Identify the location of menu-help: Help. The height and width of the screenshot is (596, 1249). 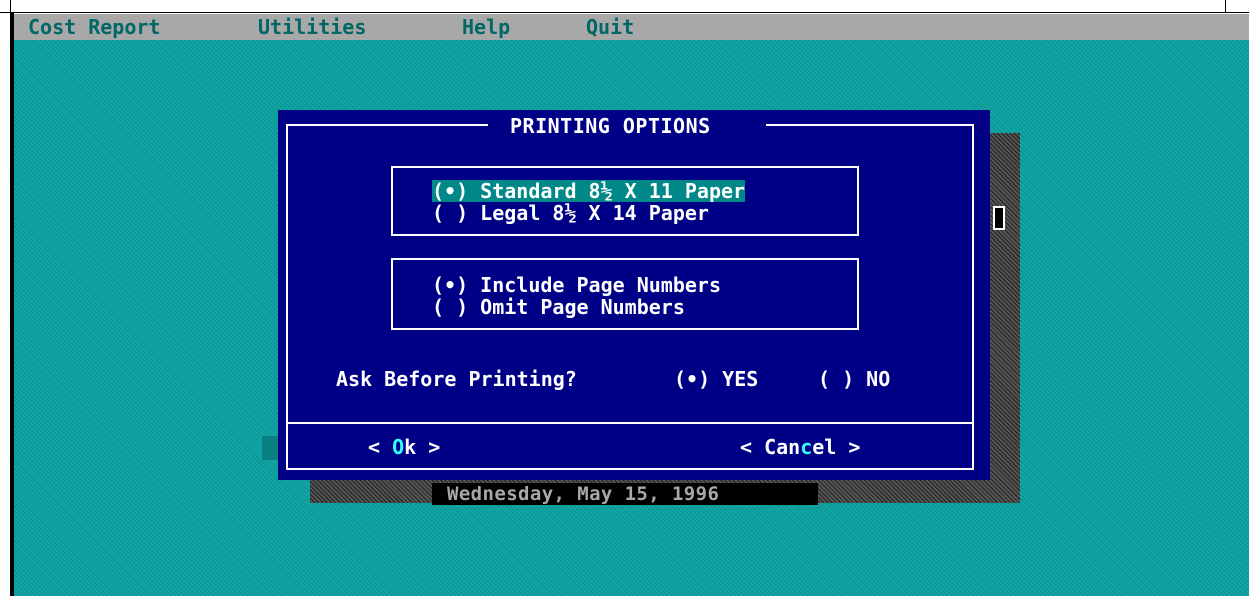
(486, 27).